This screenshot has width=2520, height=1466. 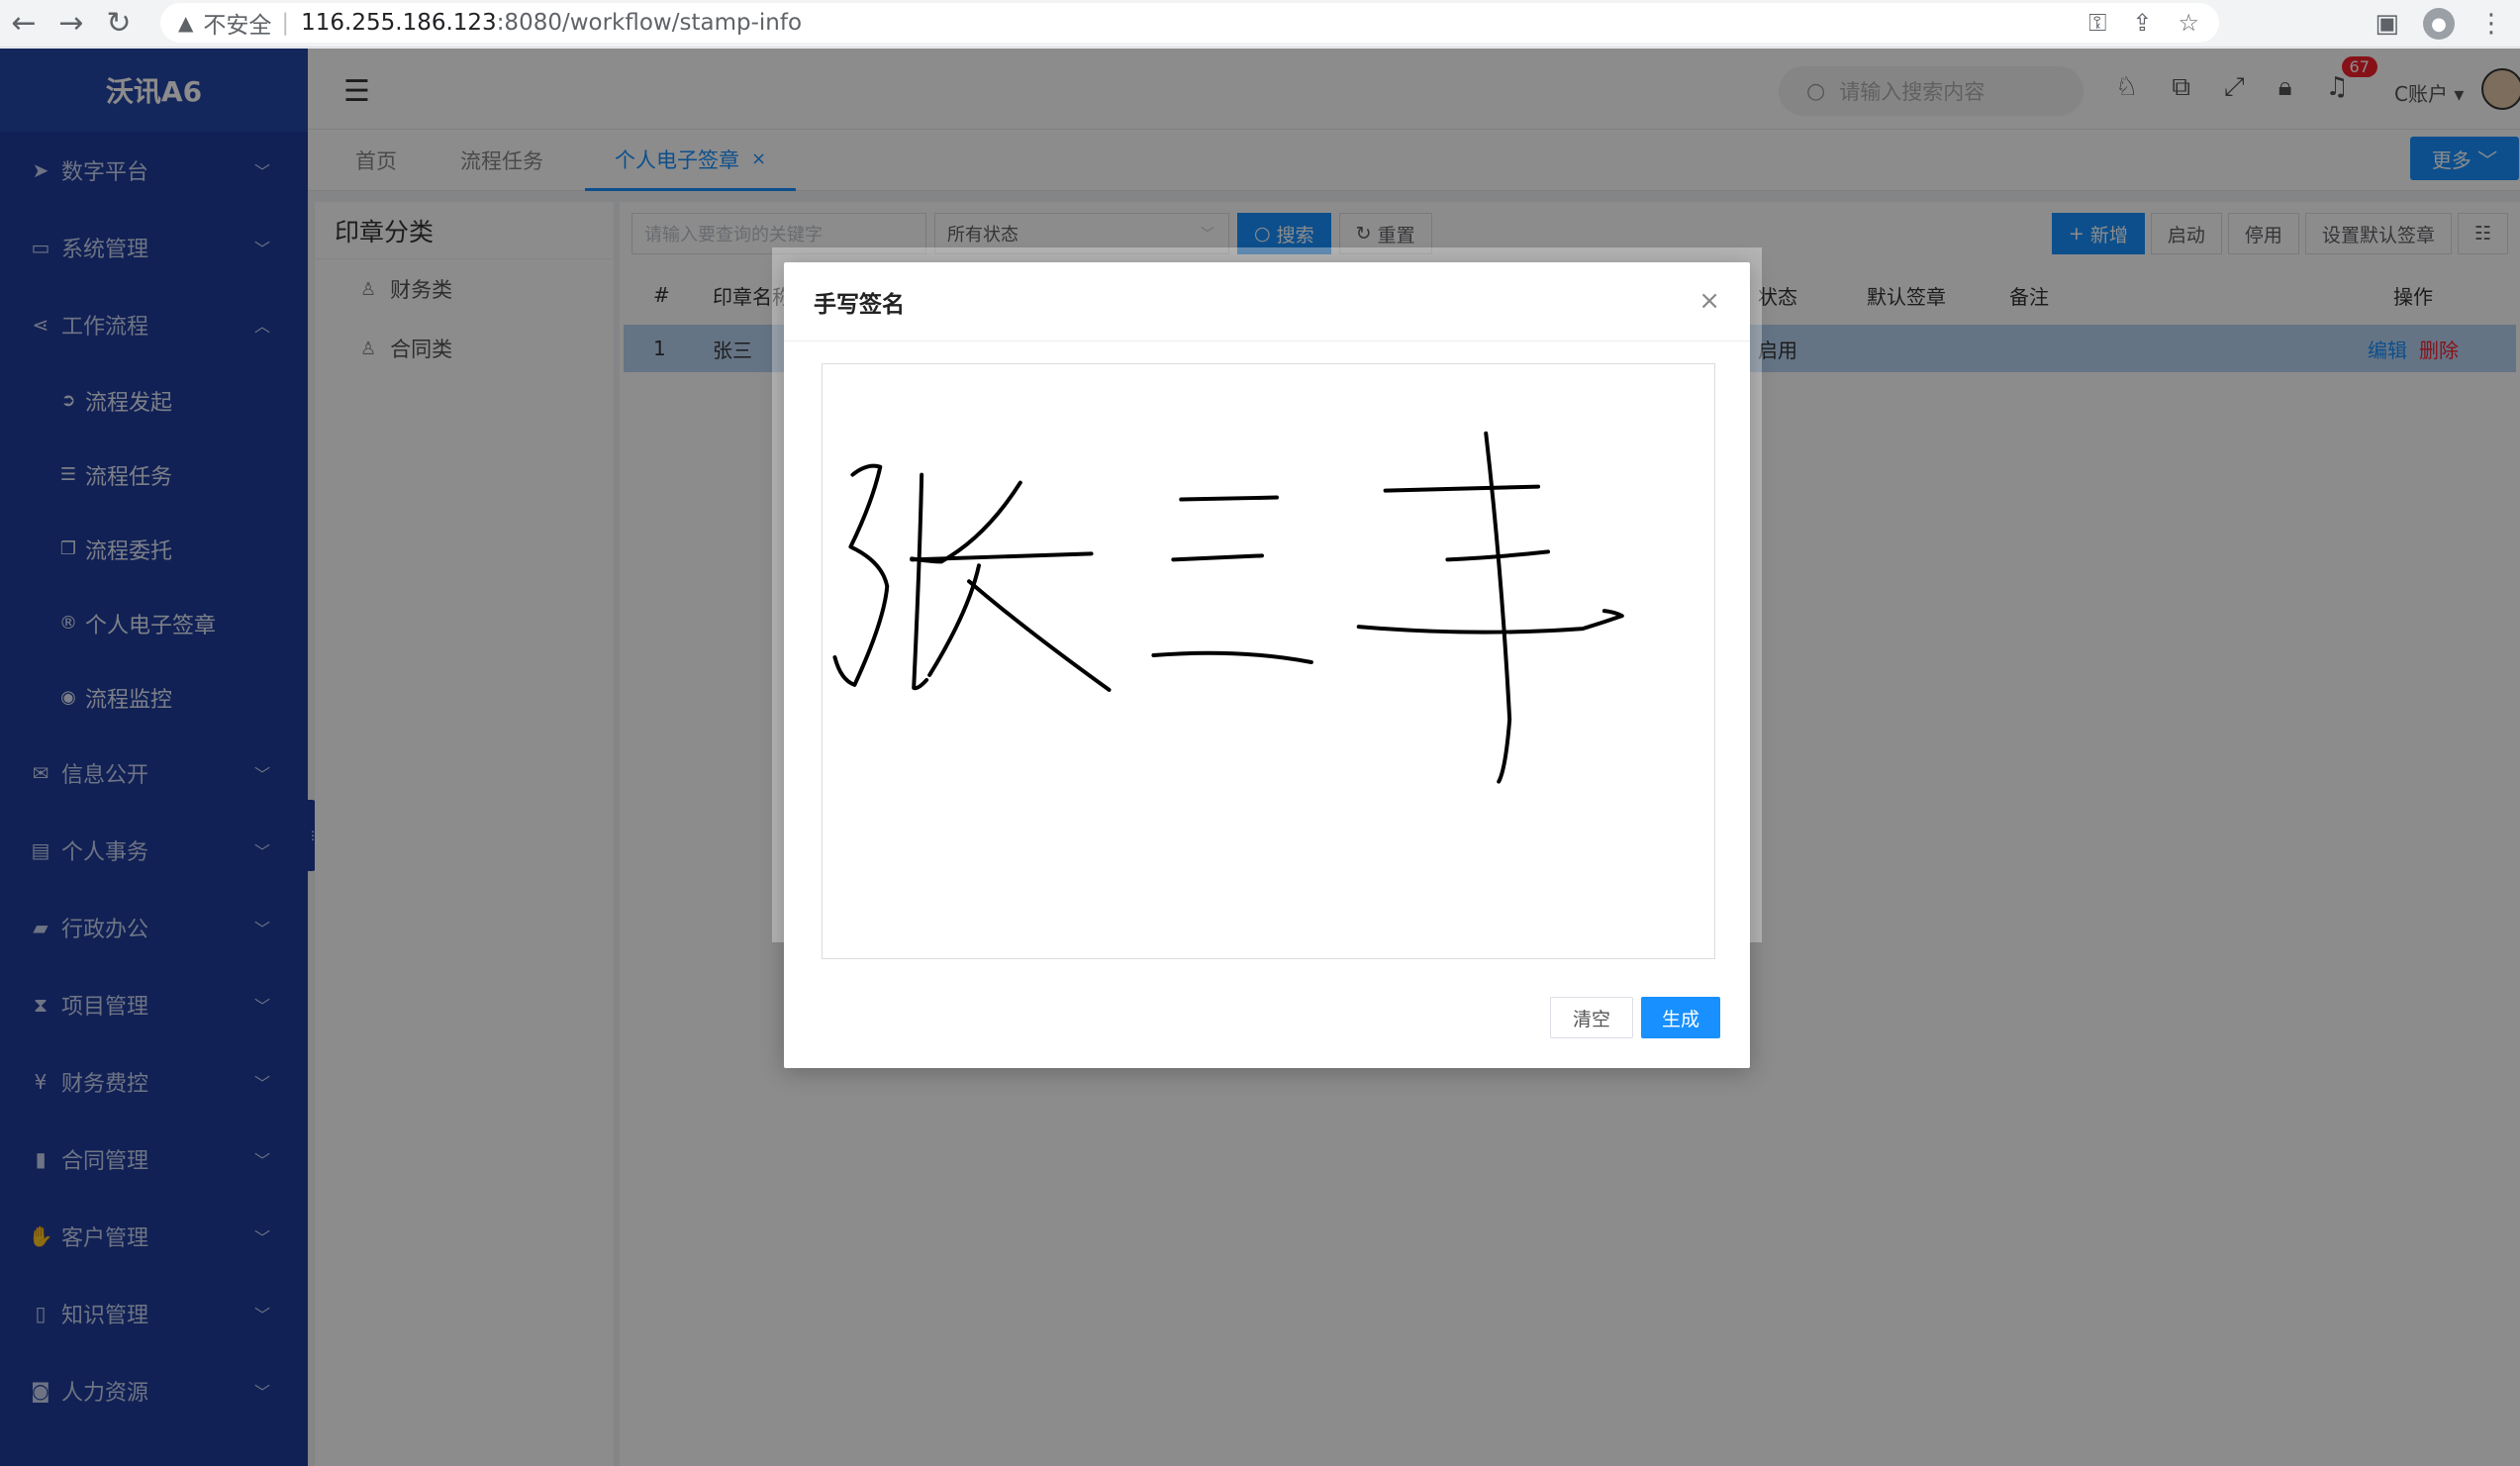 I want to click on modal-header: 手写签名 ×, so click(x=1267, y=302).